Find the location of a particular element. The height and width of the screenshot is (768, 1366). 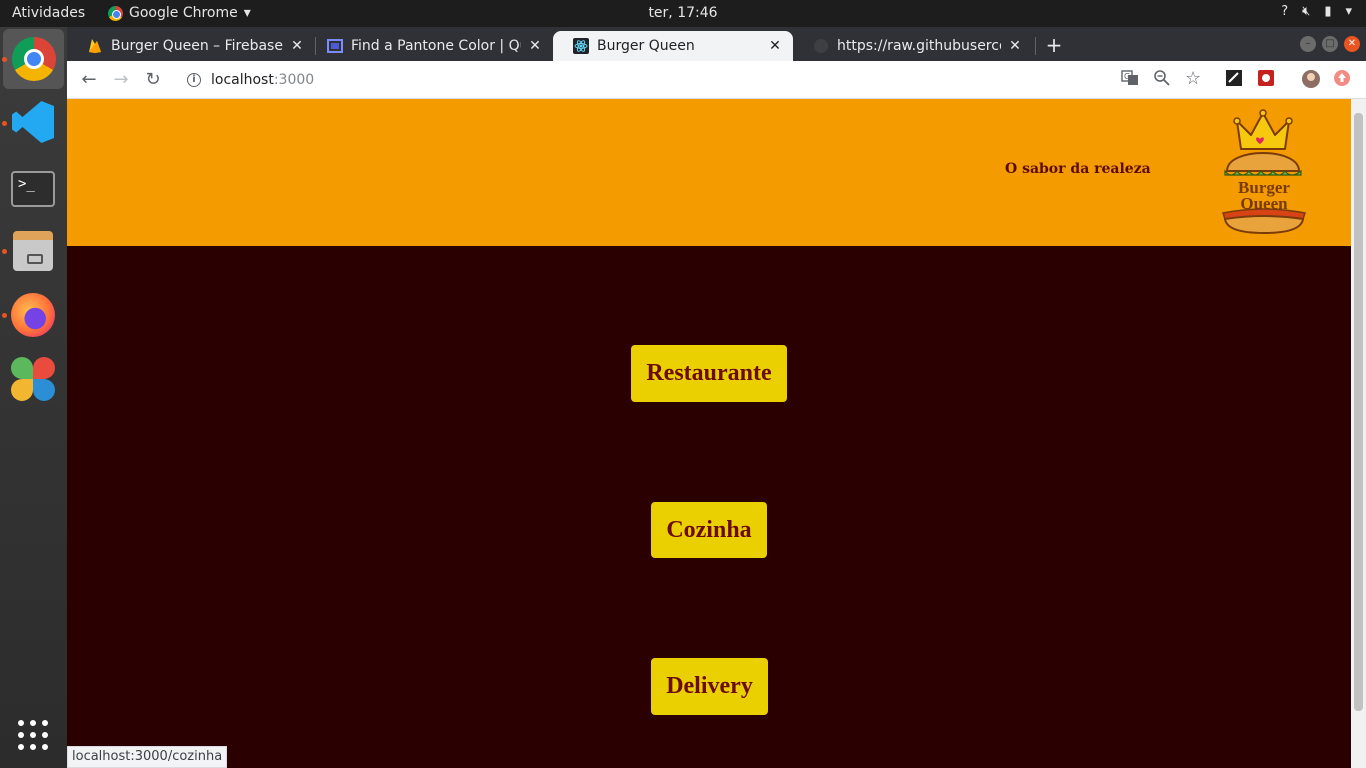

show-applications-button is located at coordinates (33, 735).